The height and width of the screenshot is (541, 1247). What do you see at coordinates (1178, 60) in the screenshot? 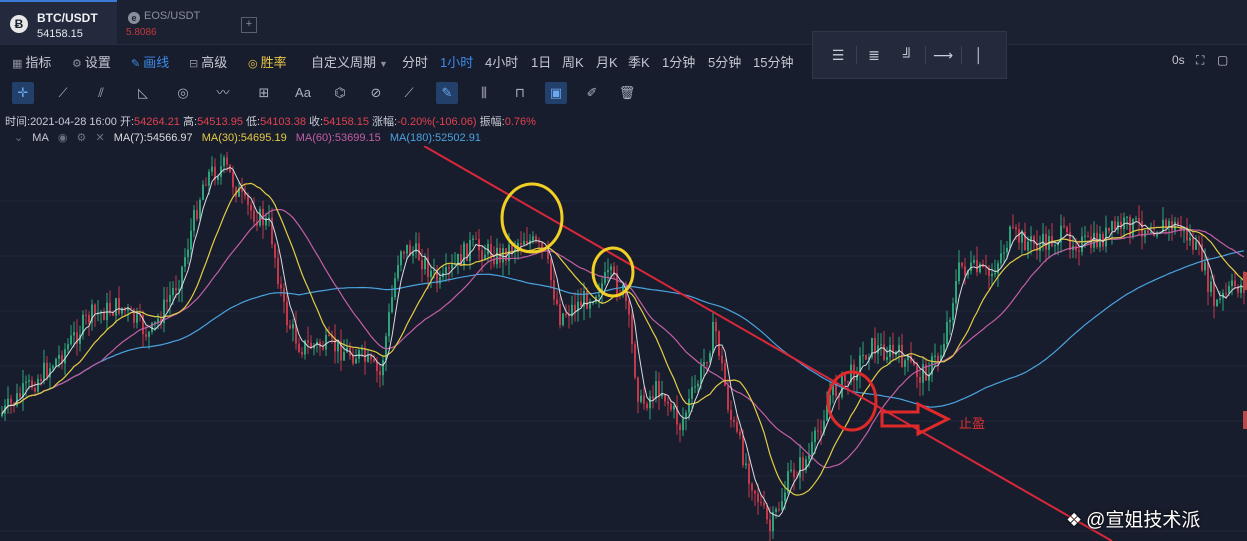
I see `seconds-label: 0s` at bounding box center [1178, 60].